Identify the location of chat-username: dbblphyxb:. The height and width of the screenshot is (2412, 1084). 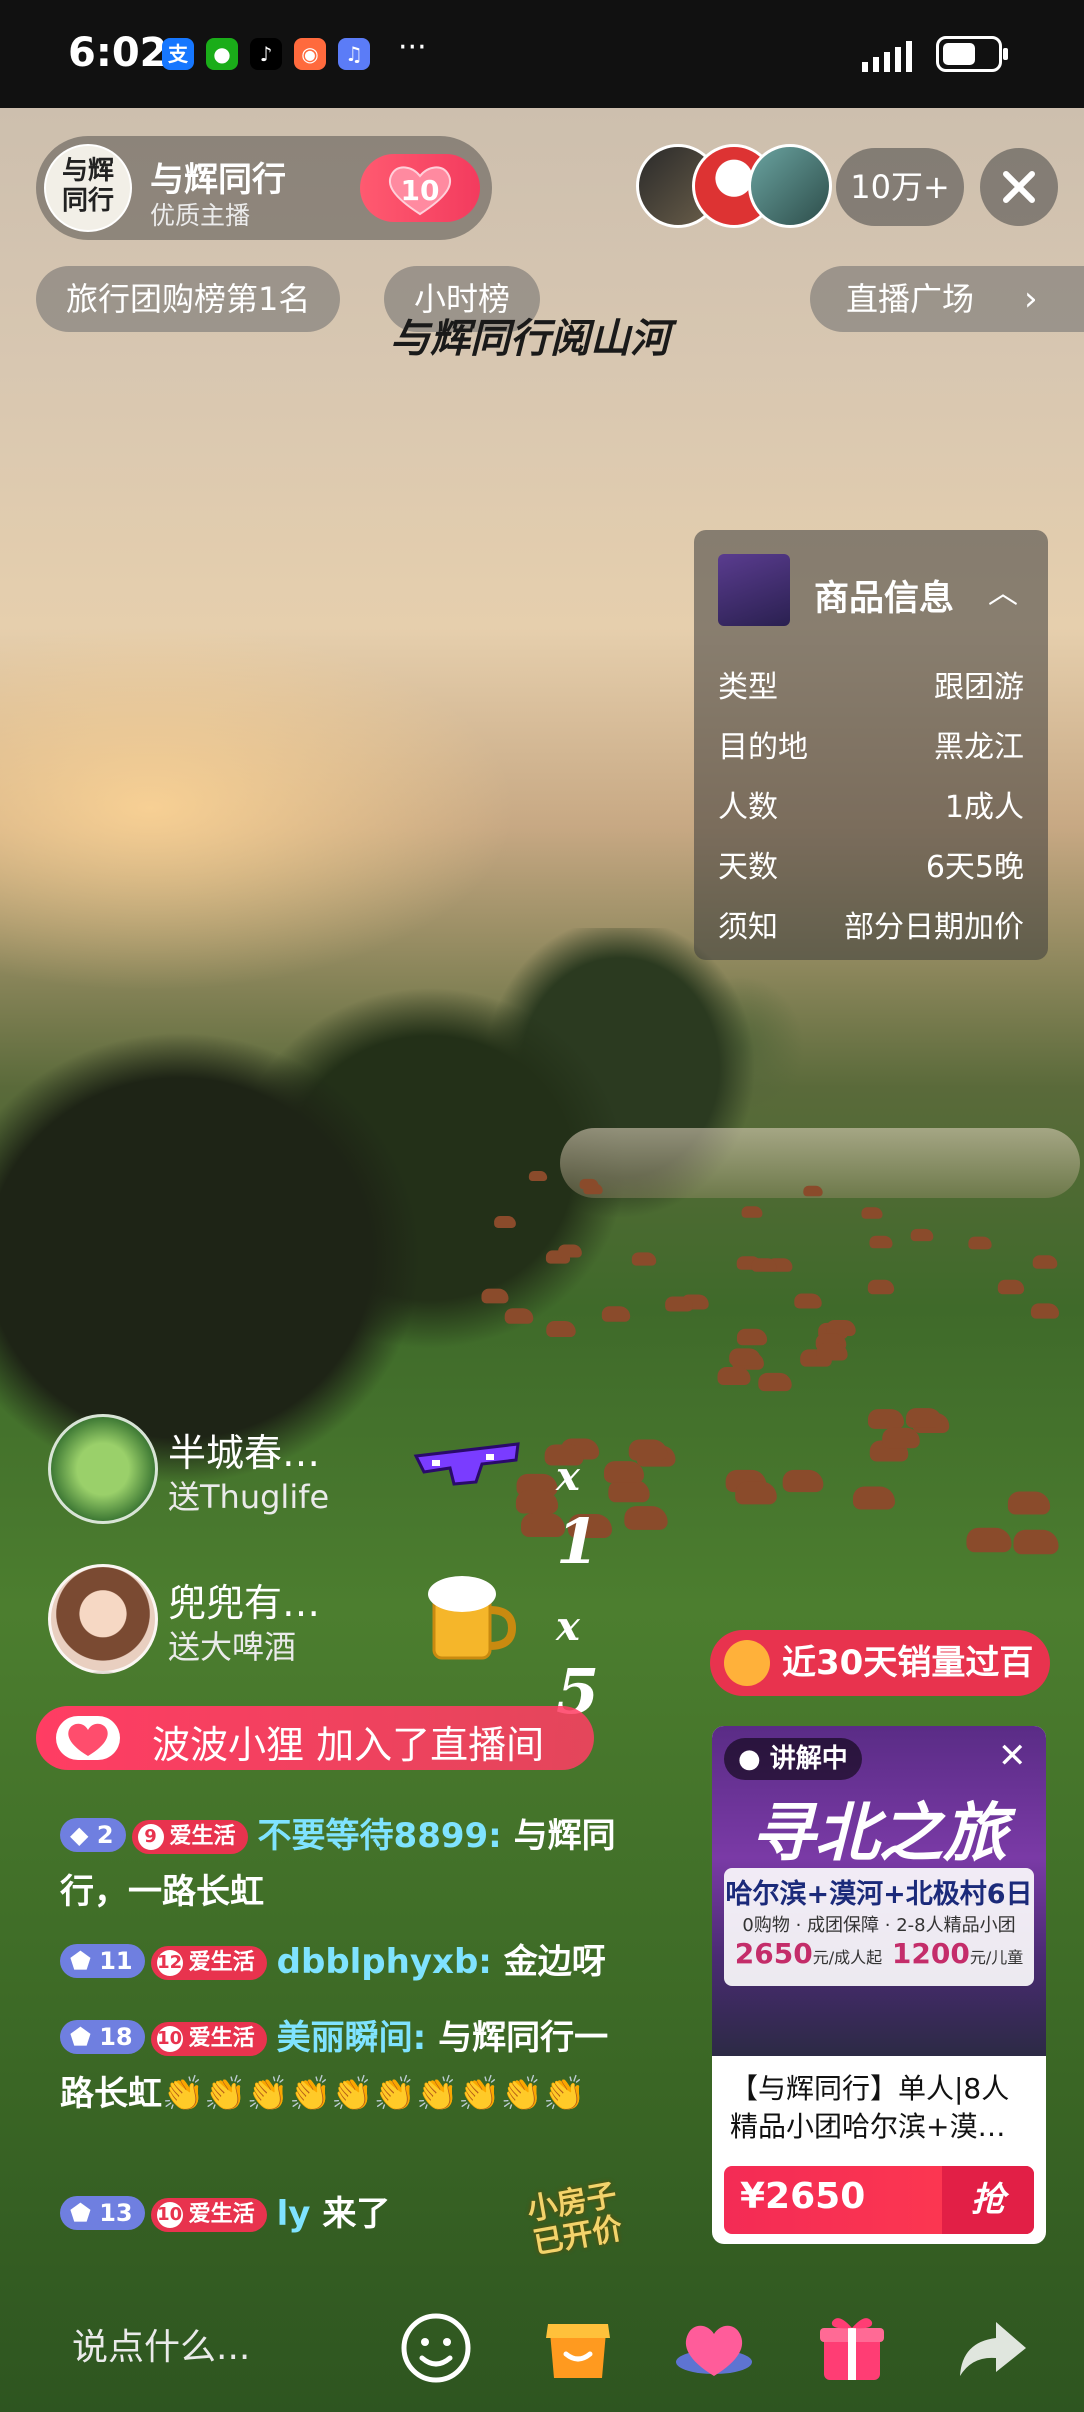
(384, 1962).